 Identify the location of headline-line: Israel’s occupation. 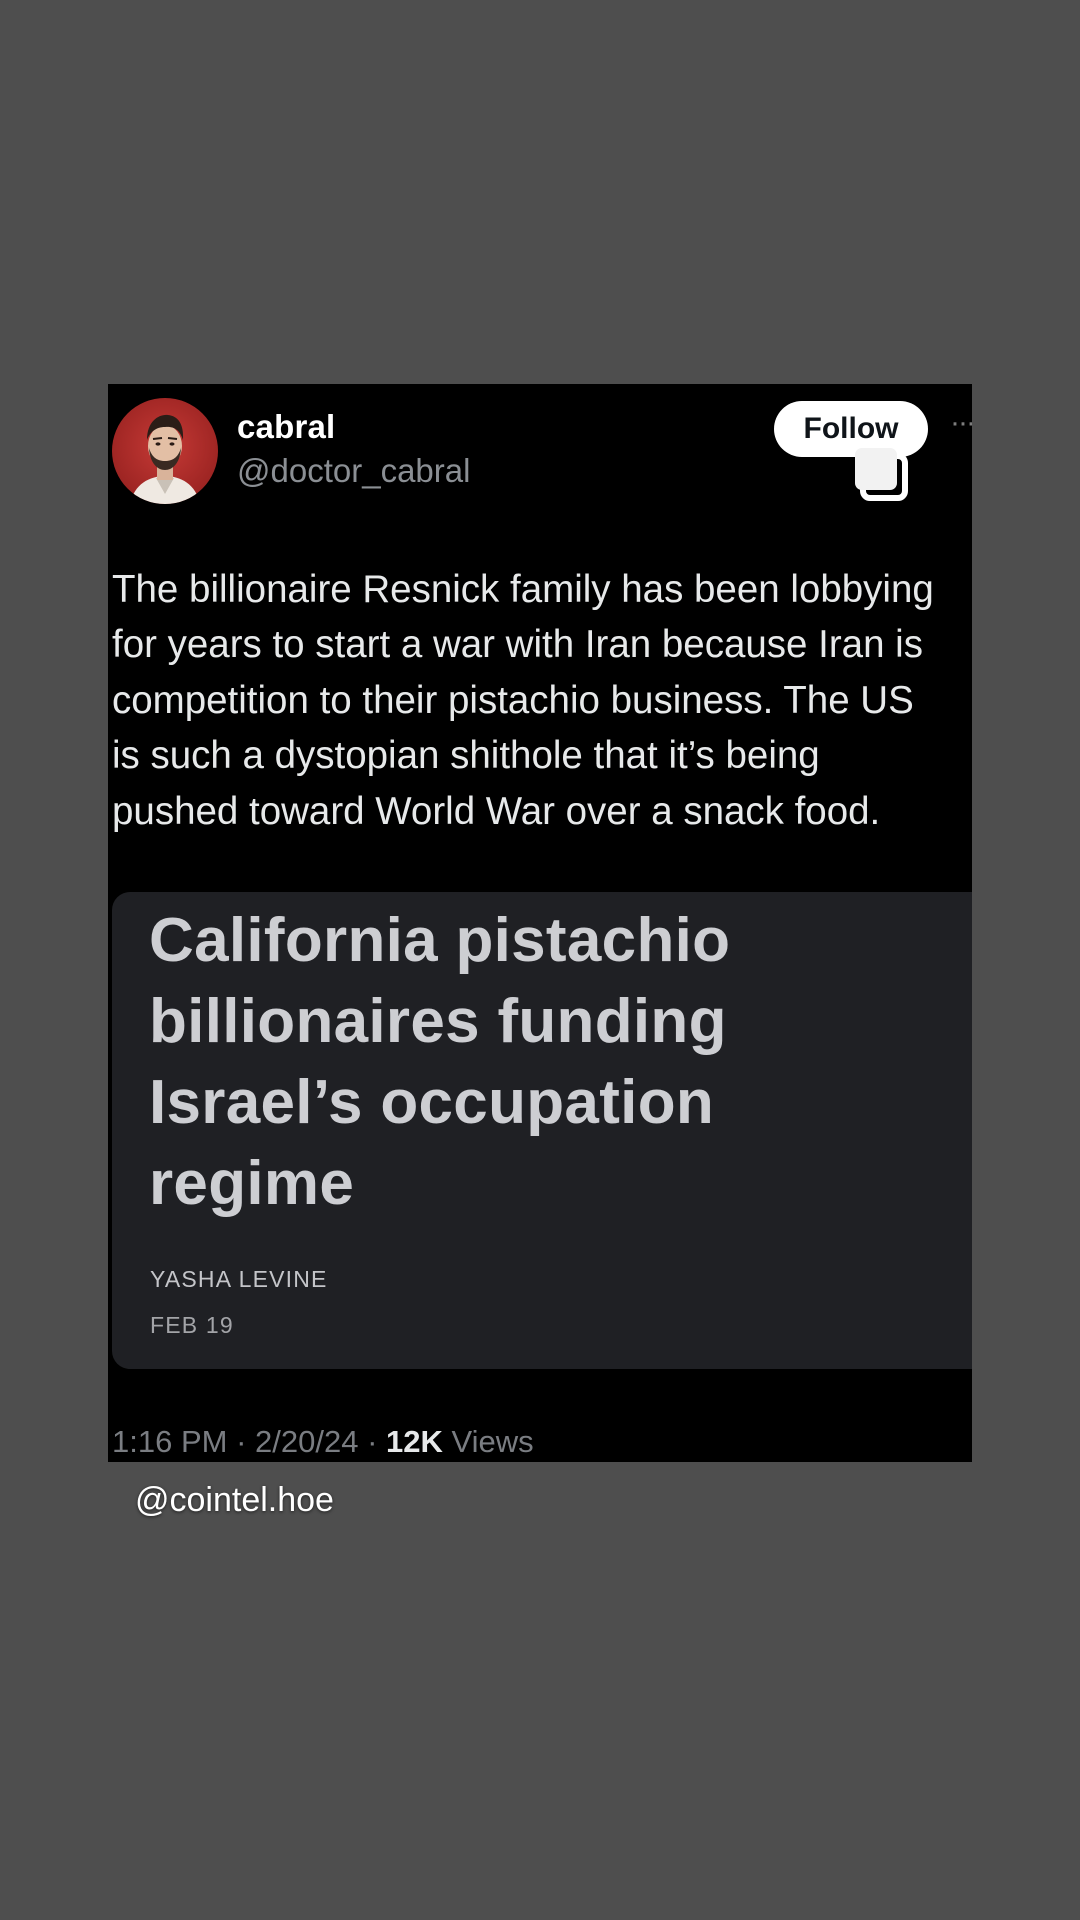
(432, 1102).